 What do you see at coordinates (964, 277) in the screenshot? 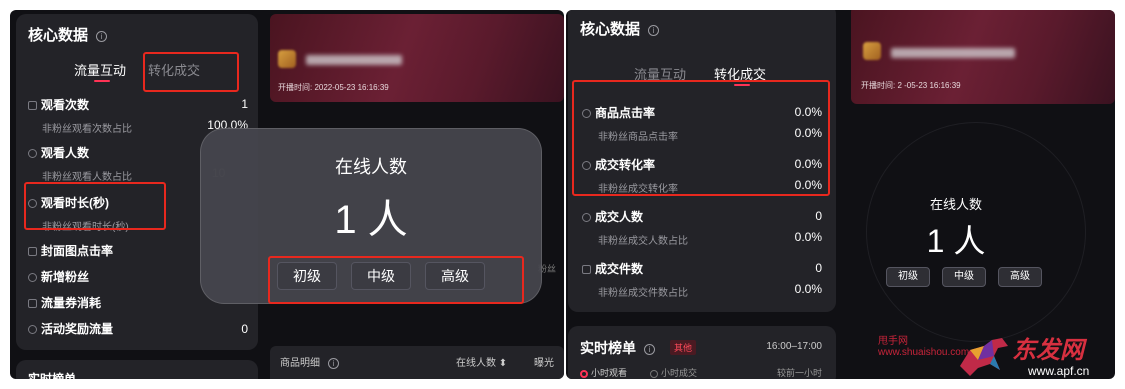
I see `level-mid-button: 中级` at bounding box center [964, 277].